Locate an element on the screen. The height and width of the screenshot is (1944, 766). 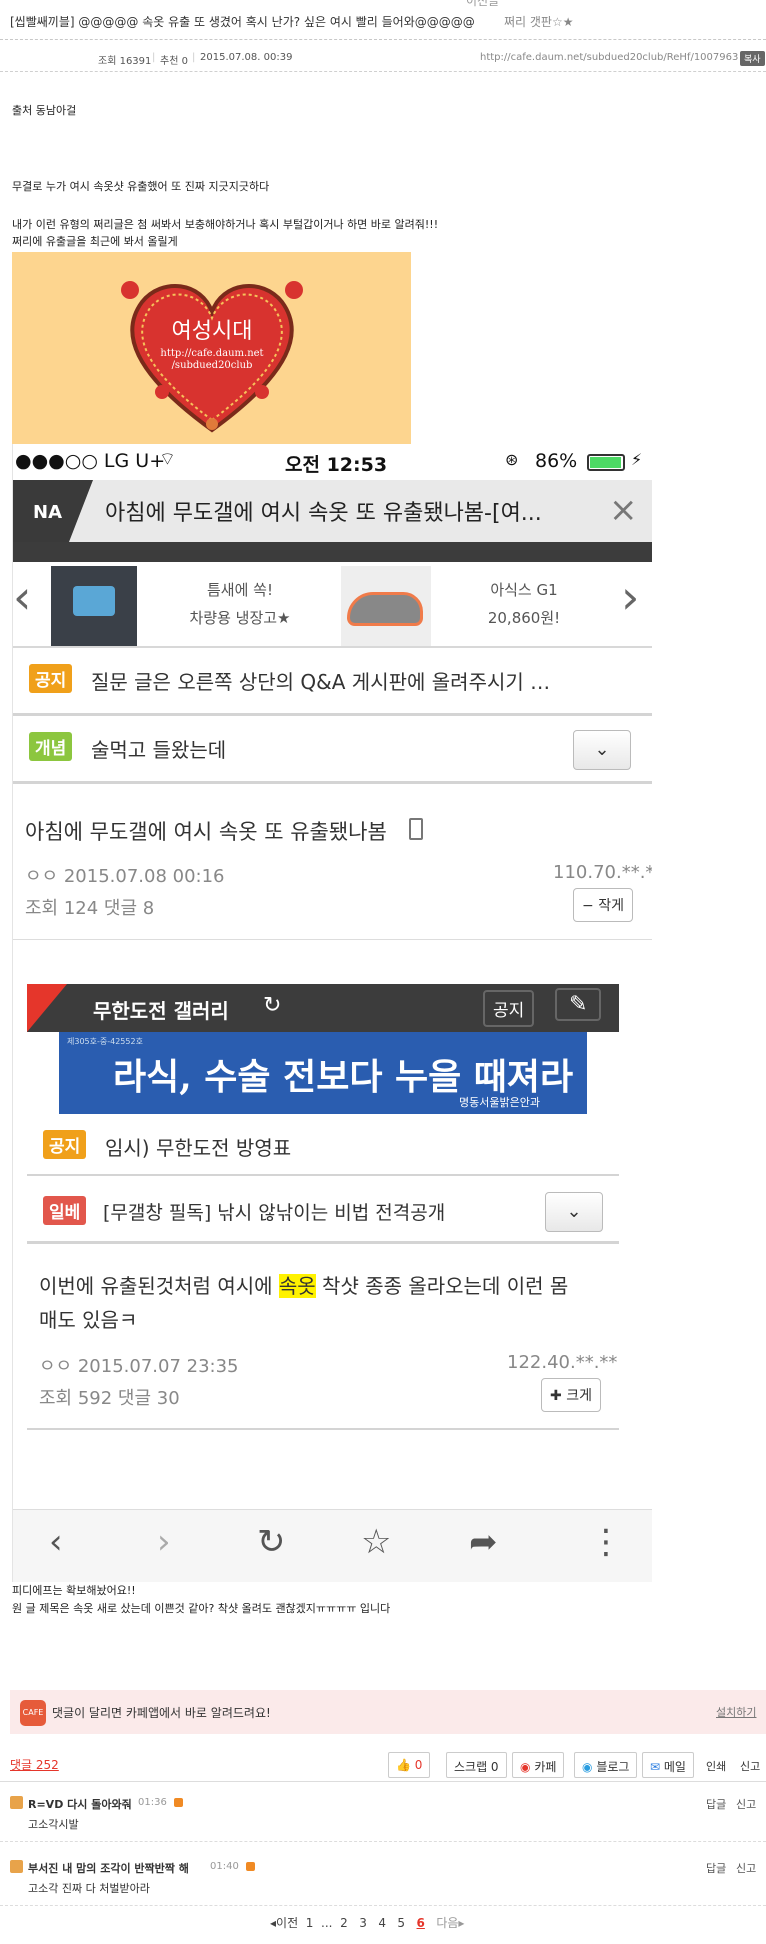
prev-page-button: 이전 is located at coordinates (287, 1923).